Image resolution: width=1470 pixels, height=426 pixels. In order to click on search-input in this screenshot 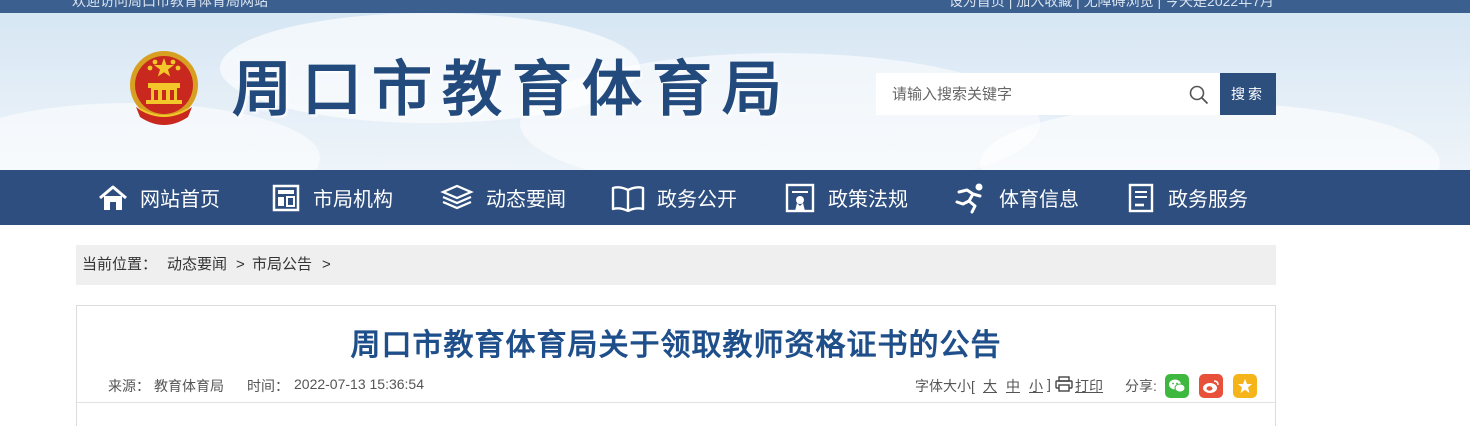, I will do `click(1048, 94)`.